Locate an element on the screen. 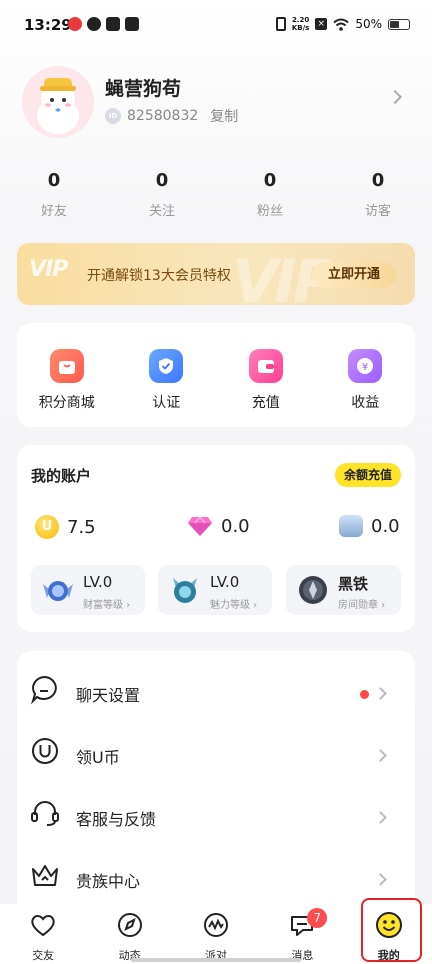 This screenshot has width=432, height=964. status-time: 13:29 is located at coordinates (48, 25).